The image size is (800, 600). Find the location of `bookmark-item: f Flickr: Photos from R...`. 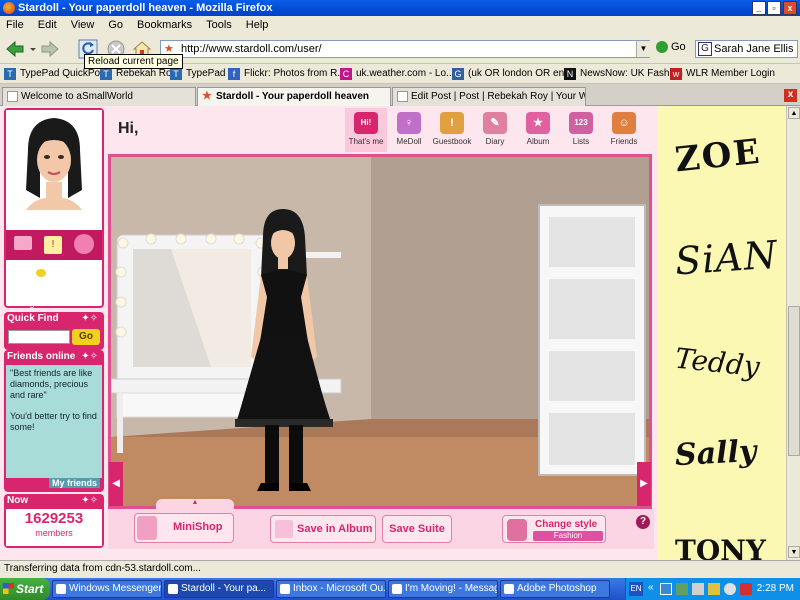

bookmark-item: f Flickr: Photos from R... is located at coordinates (287, 74).